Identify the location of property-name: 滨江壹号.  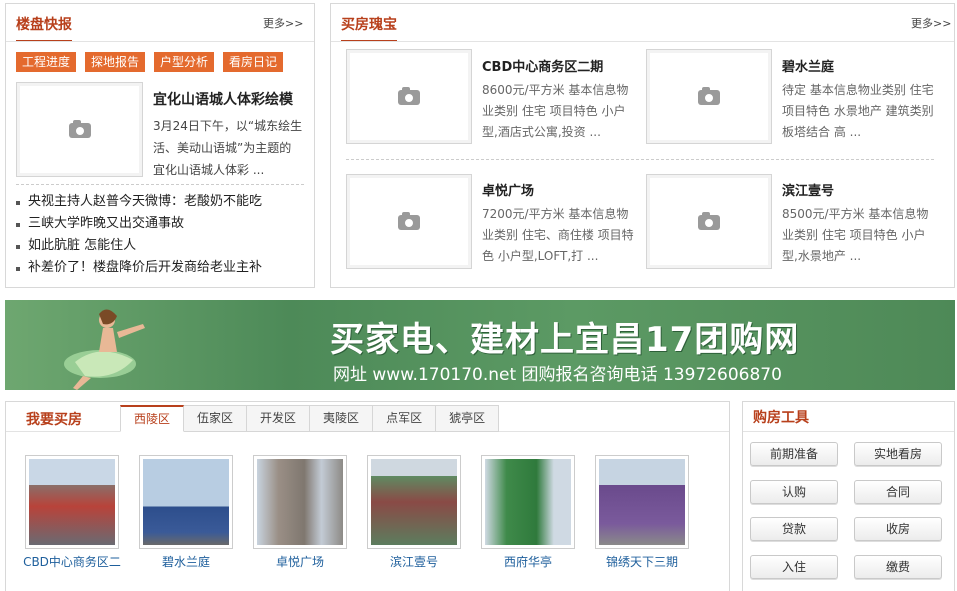
(414, 561).